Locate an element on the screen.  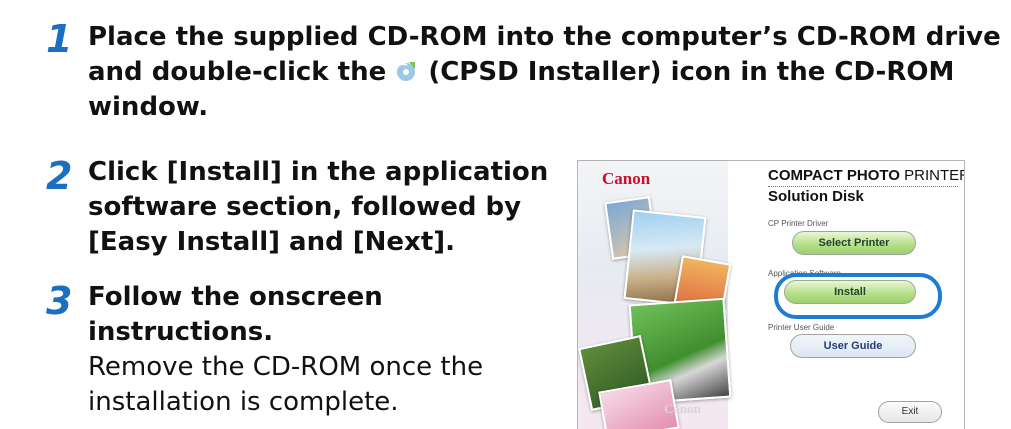
product-title: COMPACT PHOTO PRINTER is located at coordinates (866, 175).